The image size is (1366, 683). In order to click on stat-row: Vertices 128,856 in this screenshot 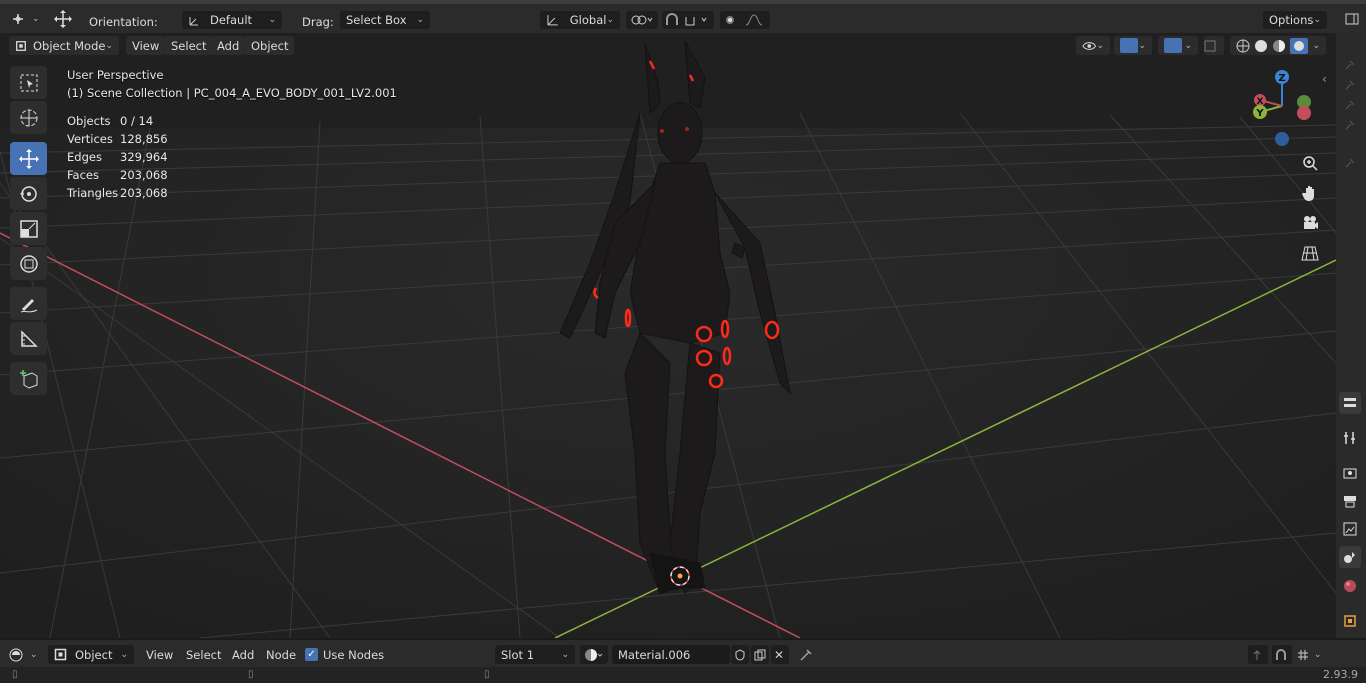, I will do `click(117, 139)`.